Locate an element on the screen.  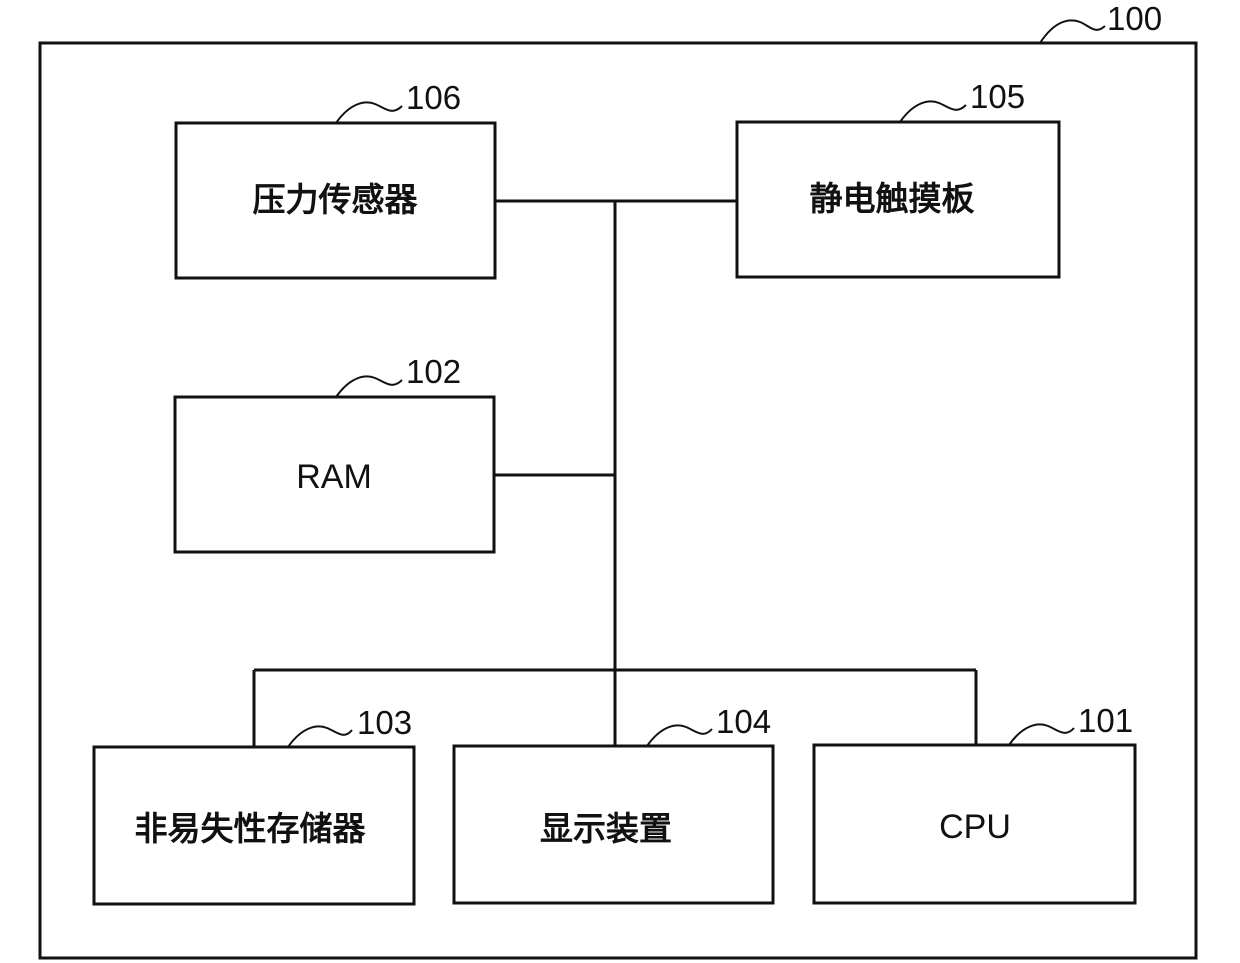
block-display-device-ref: 104 is located at coordinates (743, 721).